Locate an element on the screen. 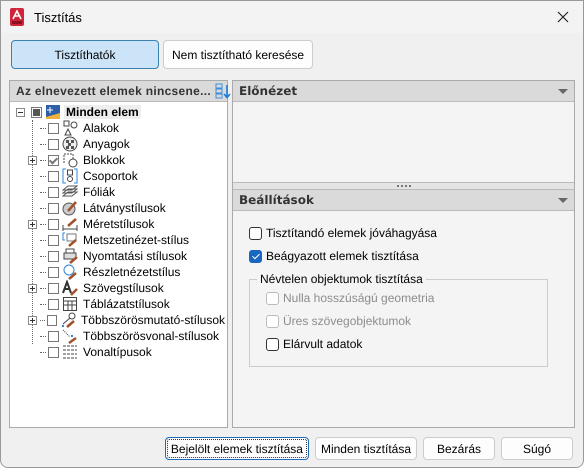 The image size is (584, 468). tree-item: Táblázatstílusok is located at coordinates (126, 304).